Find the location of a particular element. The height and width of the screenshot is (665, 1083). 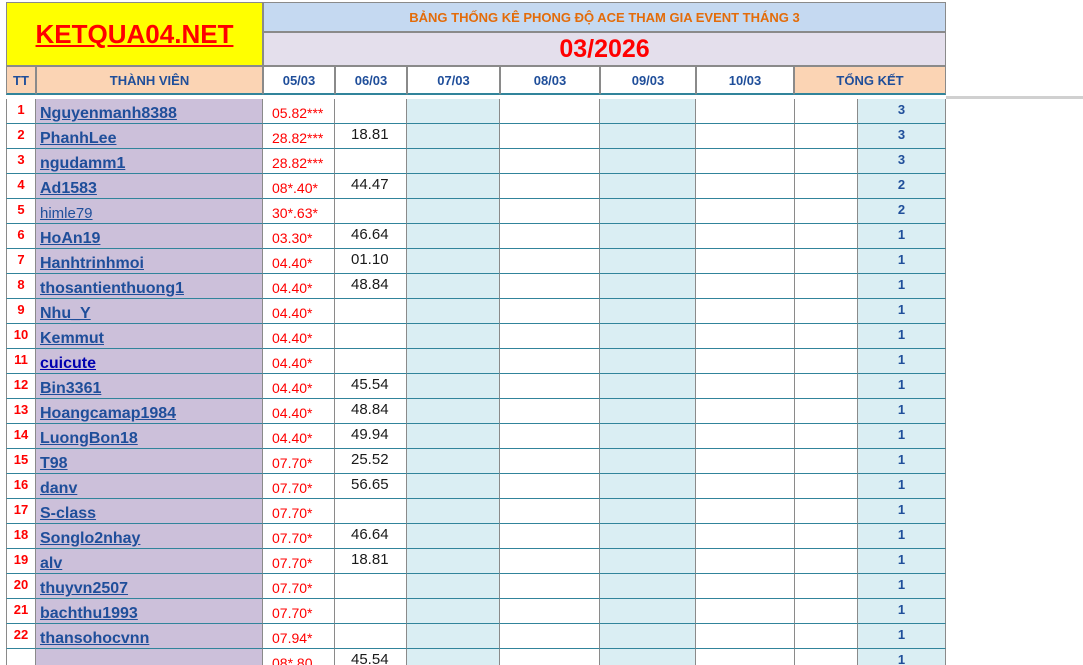

member-name-link: danv is located at coordinates (149, 486).